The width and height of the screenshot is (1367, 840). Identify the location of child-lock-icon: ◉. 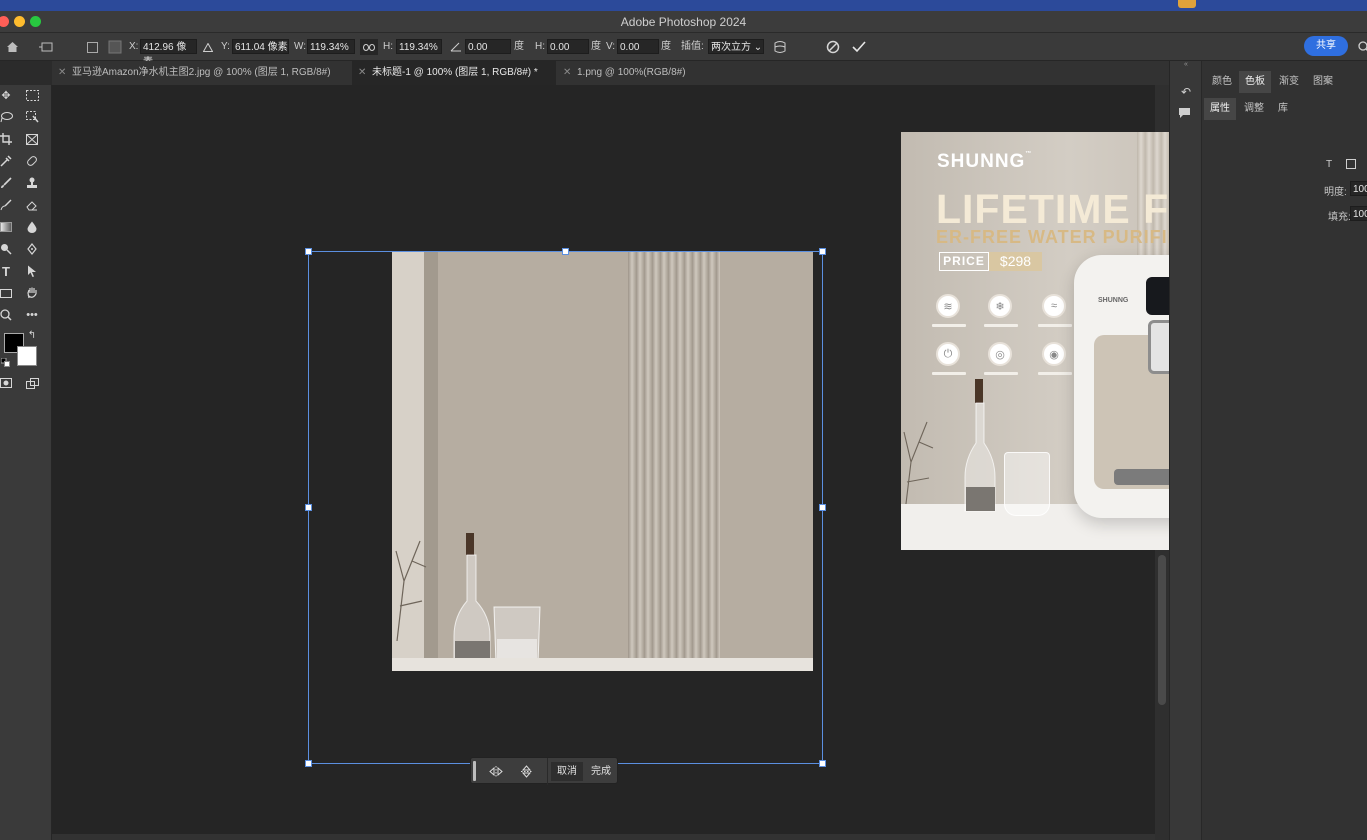
(1054, 354).